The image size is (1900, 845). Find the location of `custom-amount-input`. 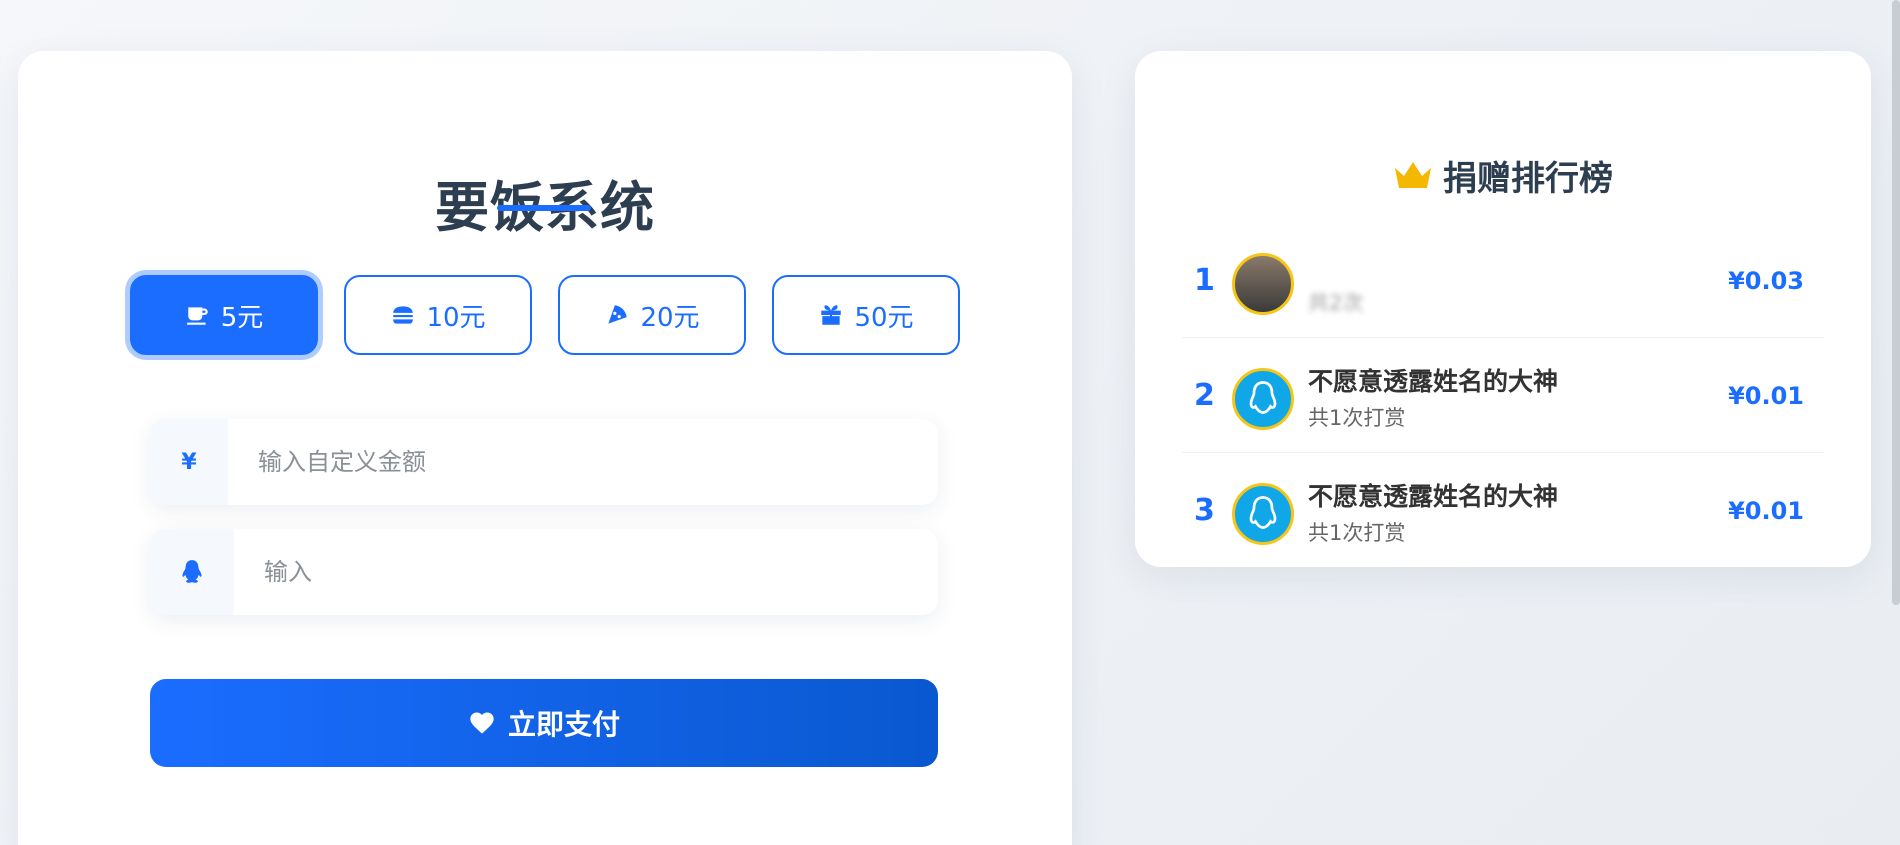

custom-amount-input is located at coordinates (583, 462).